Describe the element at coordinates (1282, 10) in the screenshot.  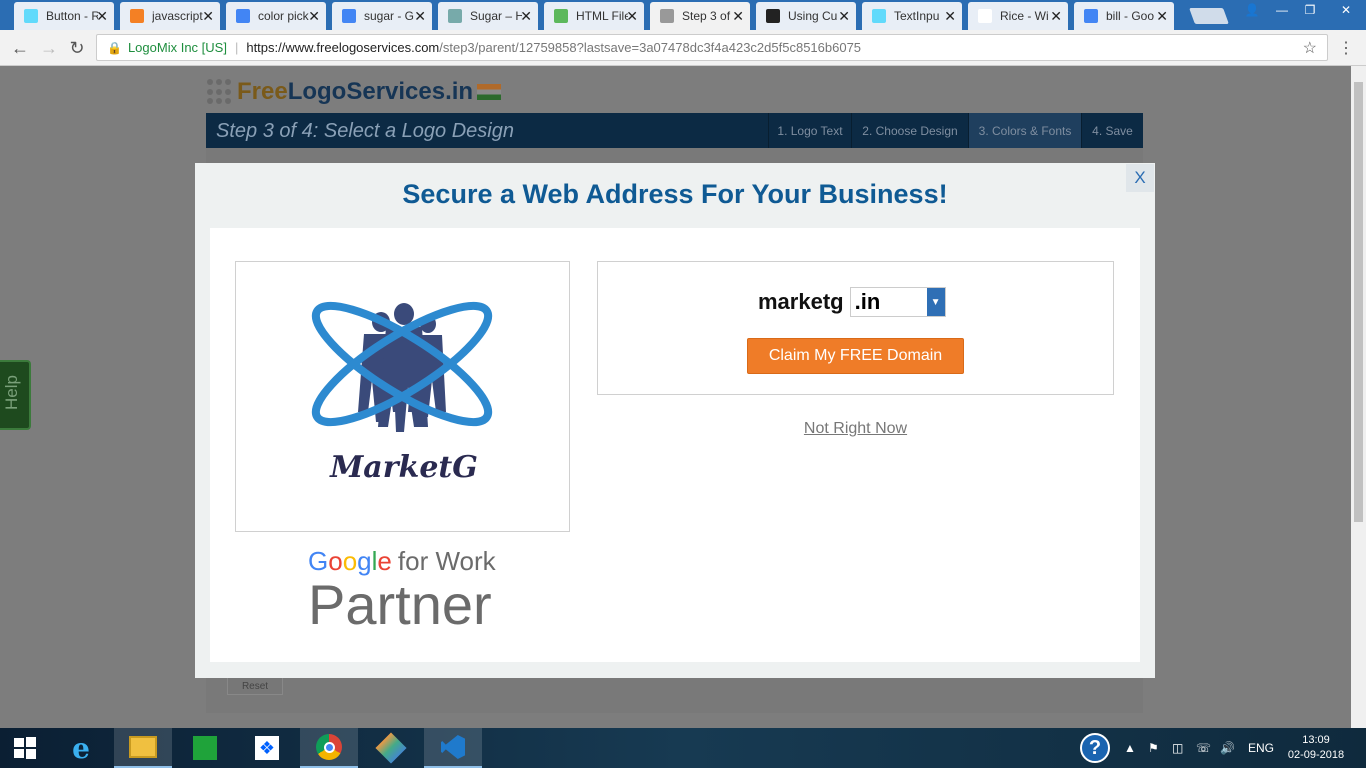
I see `minimize-icon: —` at that location.